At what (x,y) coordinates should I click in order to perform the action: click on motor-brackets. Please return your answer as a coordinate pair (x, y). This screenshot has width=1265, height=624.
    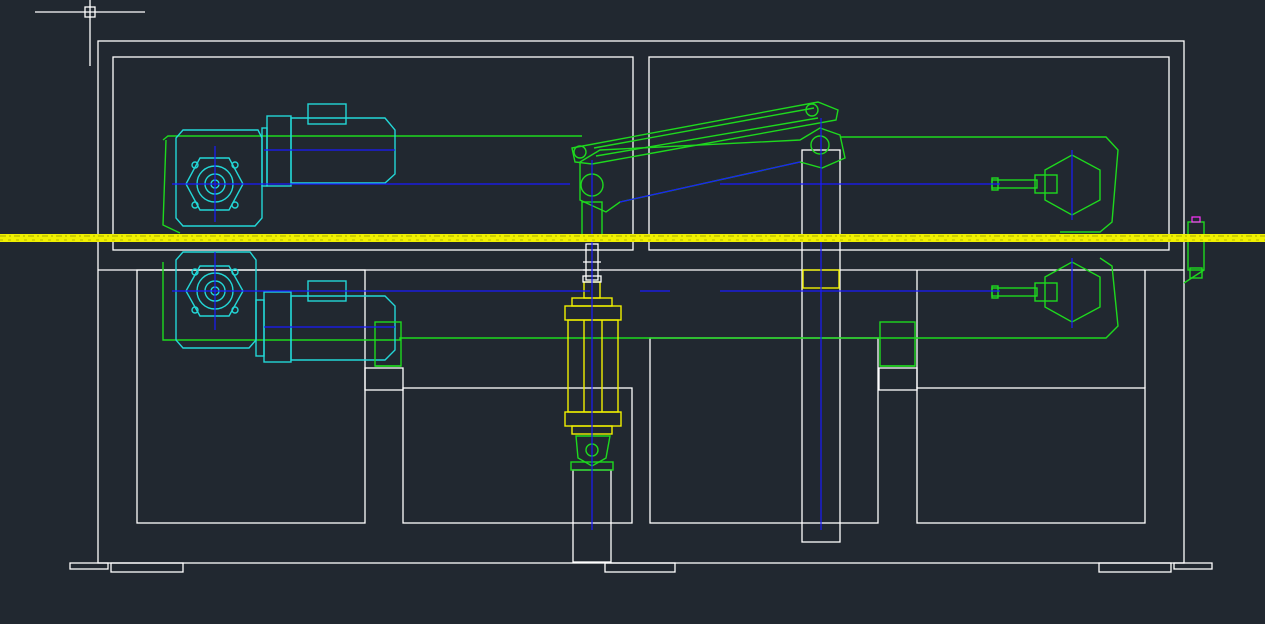
    Looking at the image, I should click on (645, 344).